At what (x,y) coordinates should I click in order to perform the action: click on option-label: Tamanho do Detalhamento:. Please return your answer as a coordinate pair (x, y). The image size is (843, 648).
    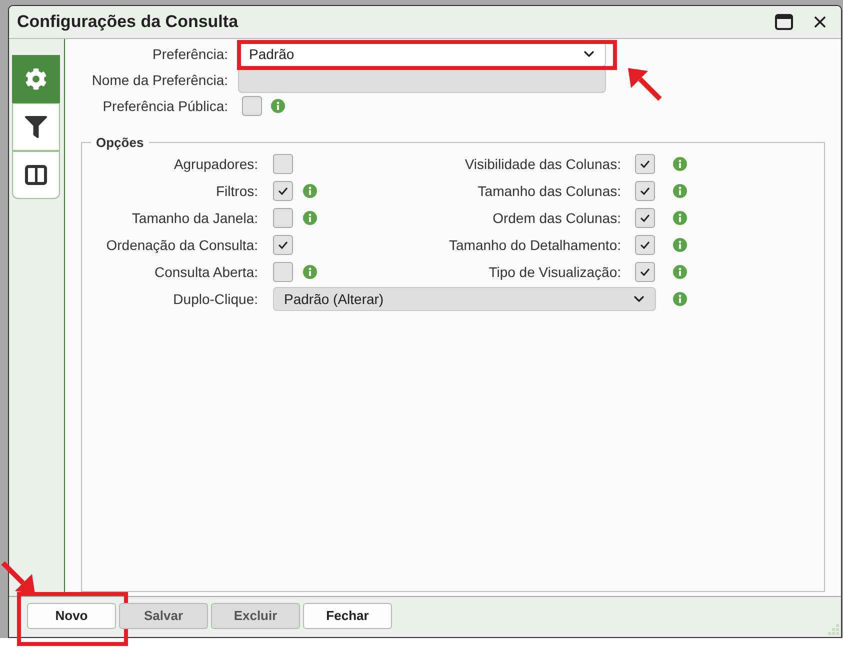
    Looking at the image, I should click on (534, 244).